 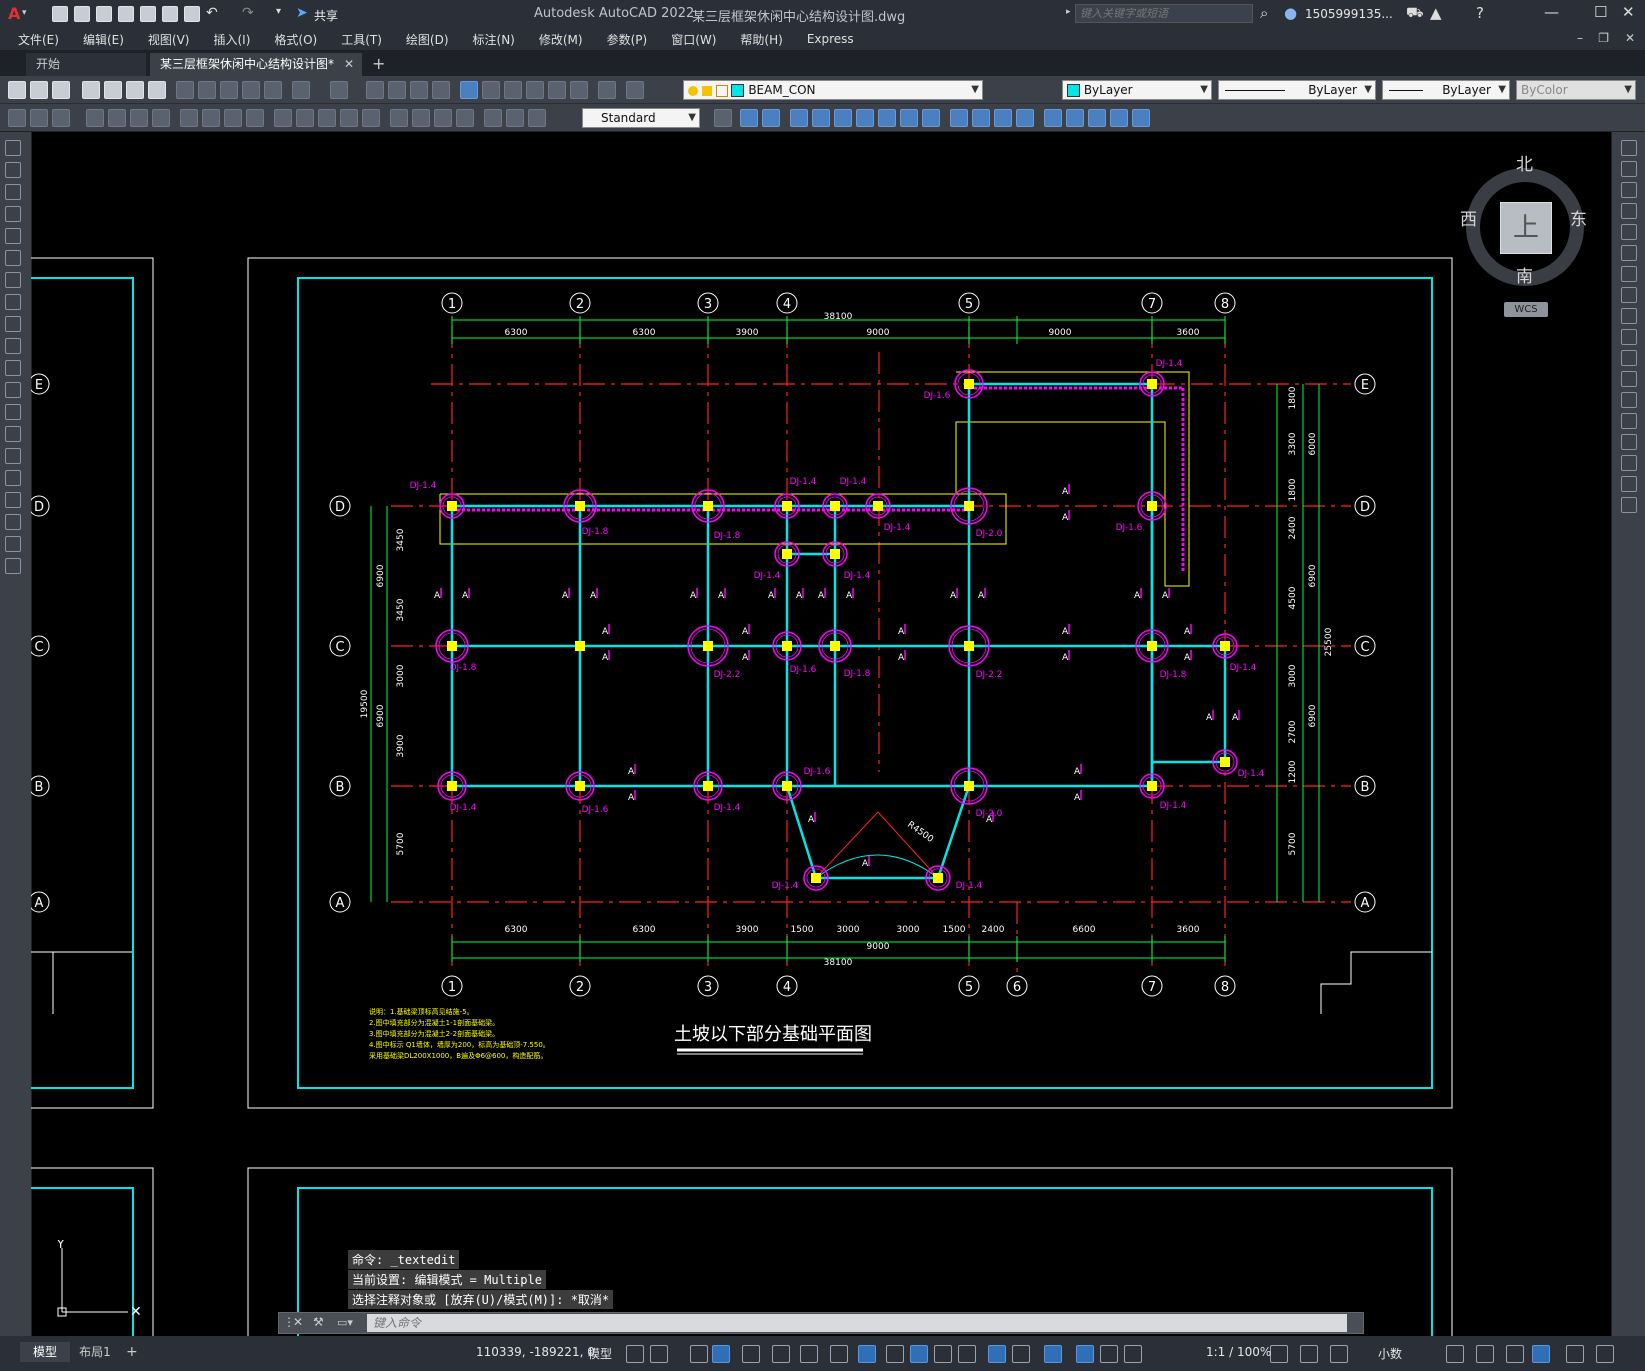 I want to click on layer-properties-icon, so click(x=635, y=90).